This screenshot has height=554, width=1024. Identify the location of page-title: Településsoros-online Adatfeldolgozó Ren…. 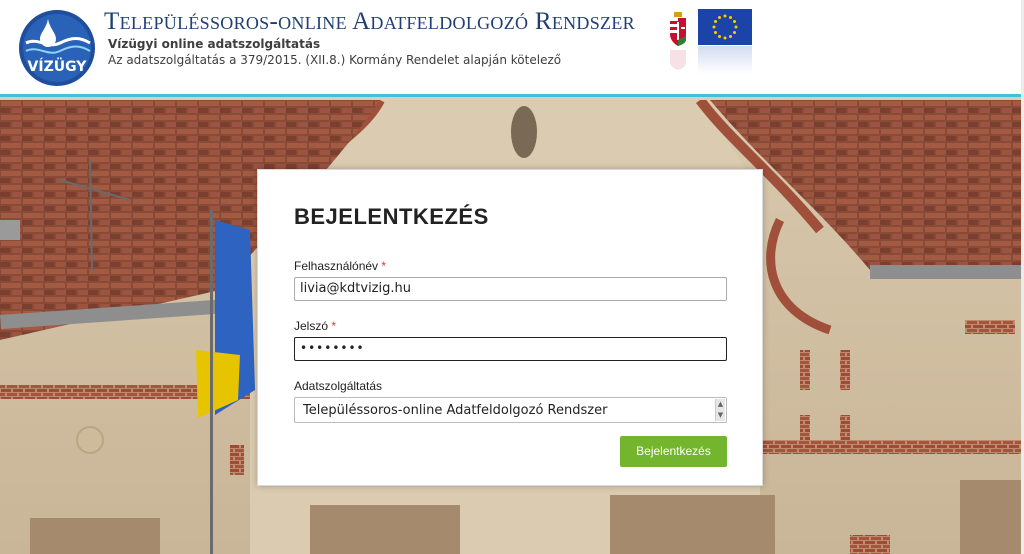
(369, 21).